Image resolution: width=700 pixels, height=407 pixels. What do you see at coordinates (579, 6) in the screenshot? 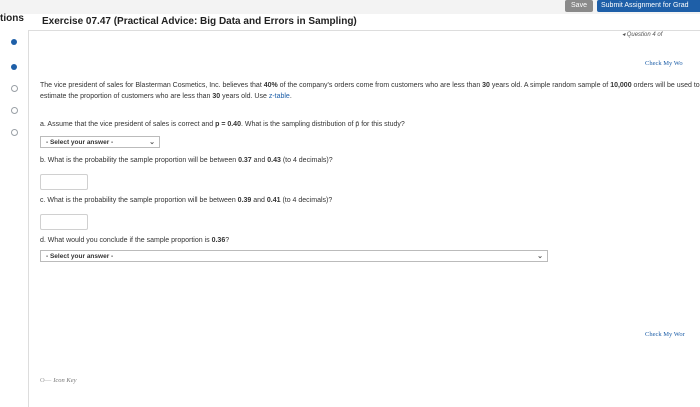
I see `save-button: Save` at bounding box center [579, 6].